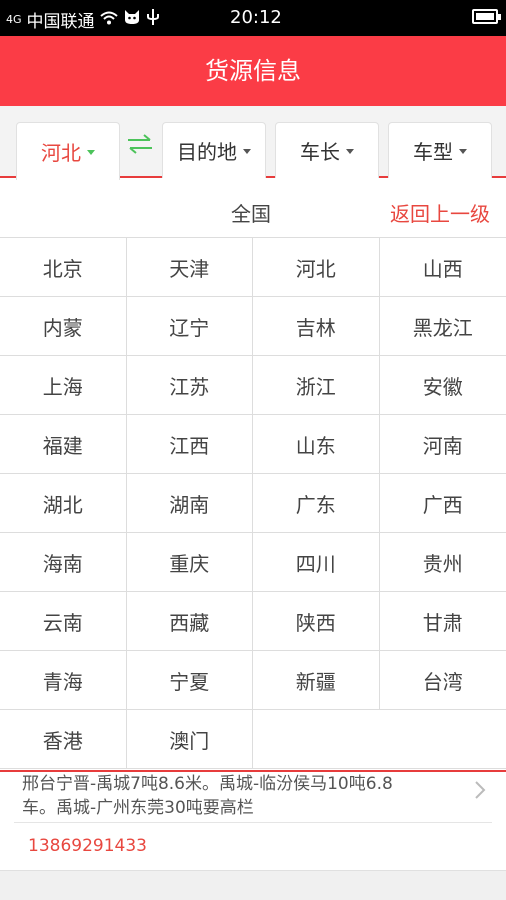 The height and width of the screenshot is (900, 506). Describe the element at coordinates (316, 326) in the screenshot. I see `province-cell: 吉林` at that location.